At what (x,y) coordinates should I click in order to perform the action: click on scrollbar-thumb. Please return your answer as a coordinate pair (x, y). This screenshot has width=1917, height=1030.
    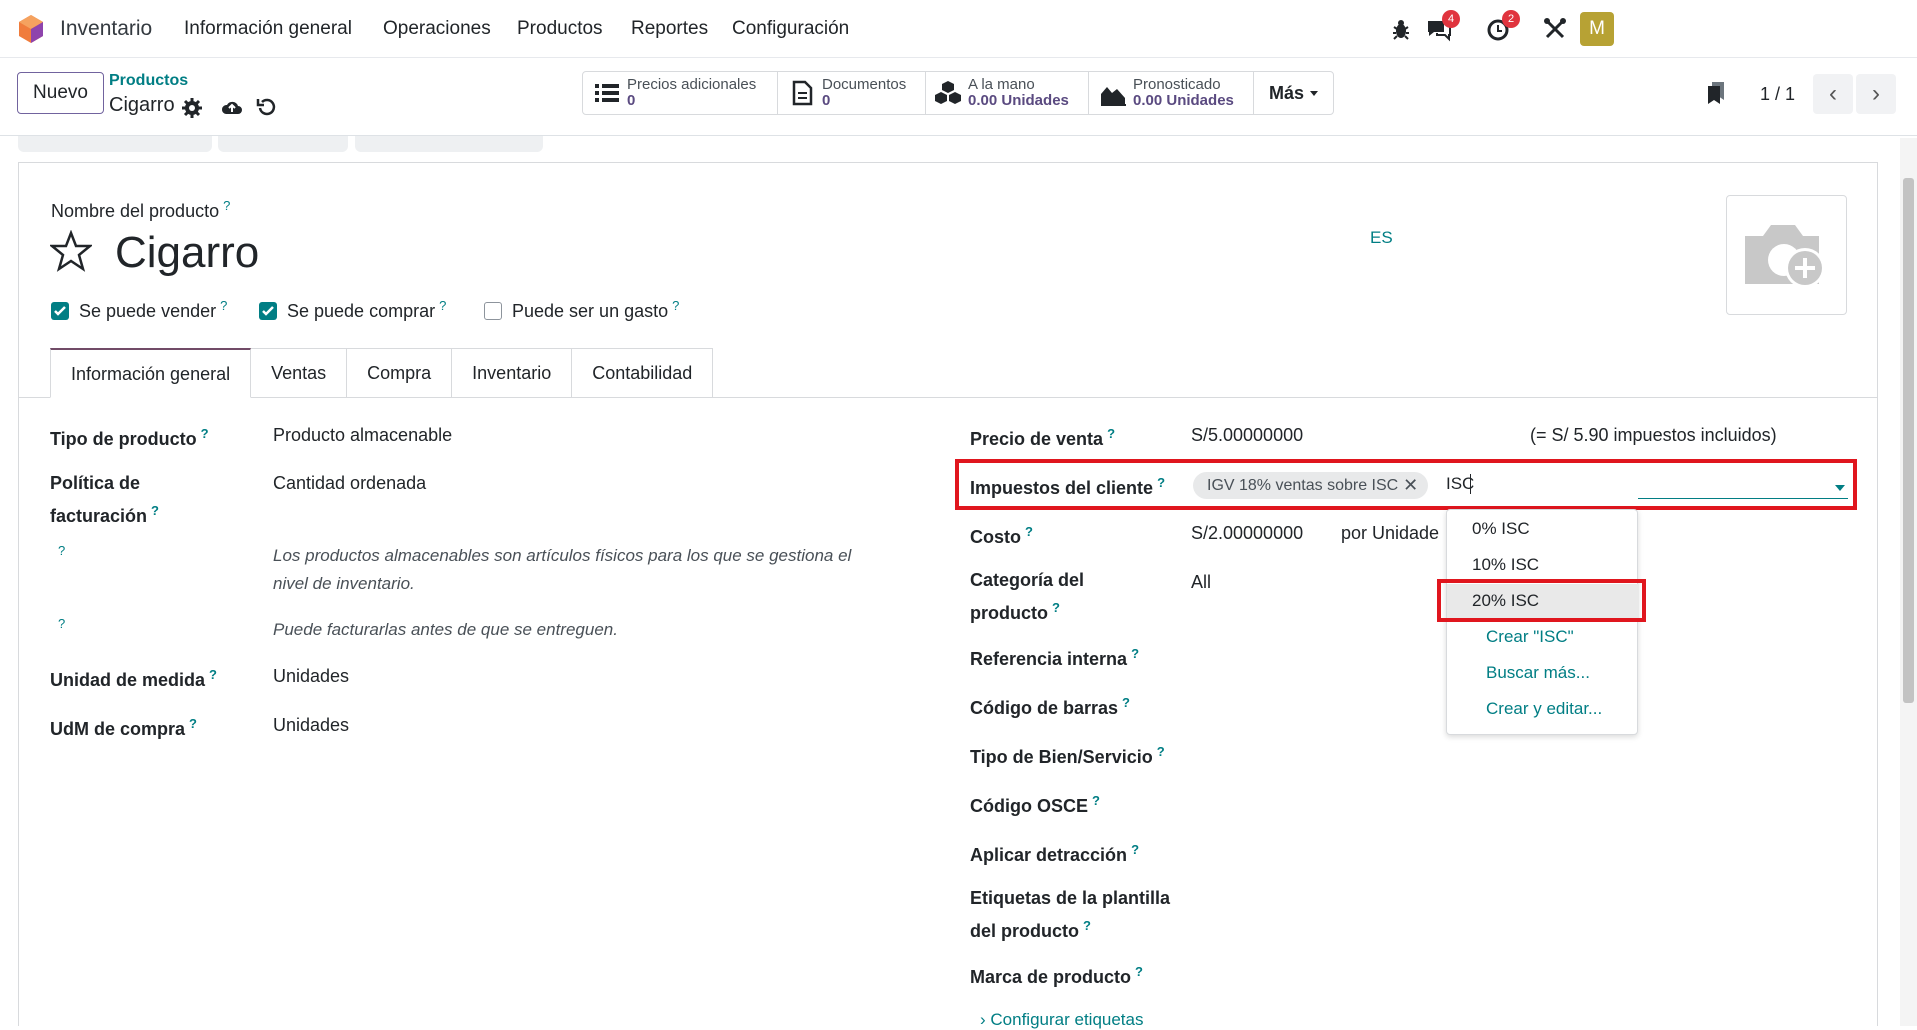
    Looking at the image, I should click on (1908, 440).